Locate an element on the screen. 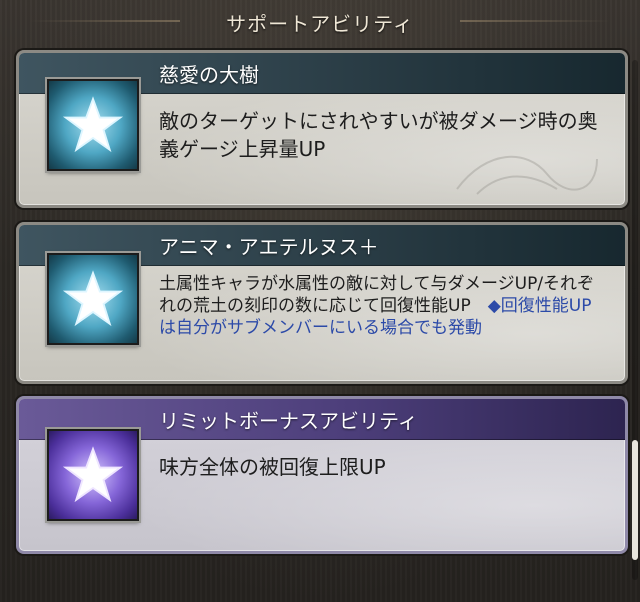 The image size is (640, 602). header-decoration-right is located at coordinates (535, 21).